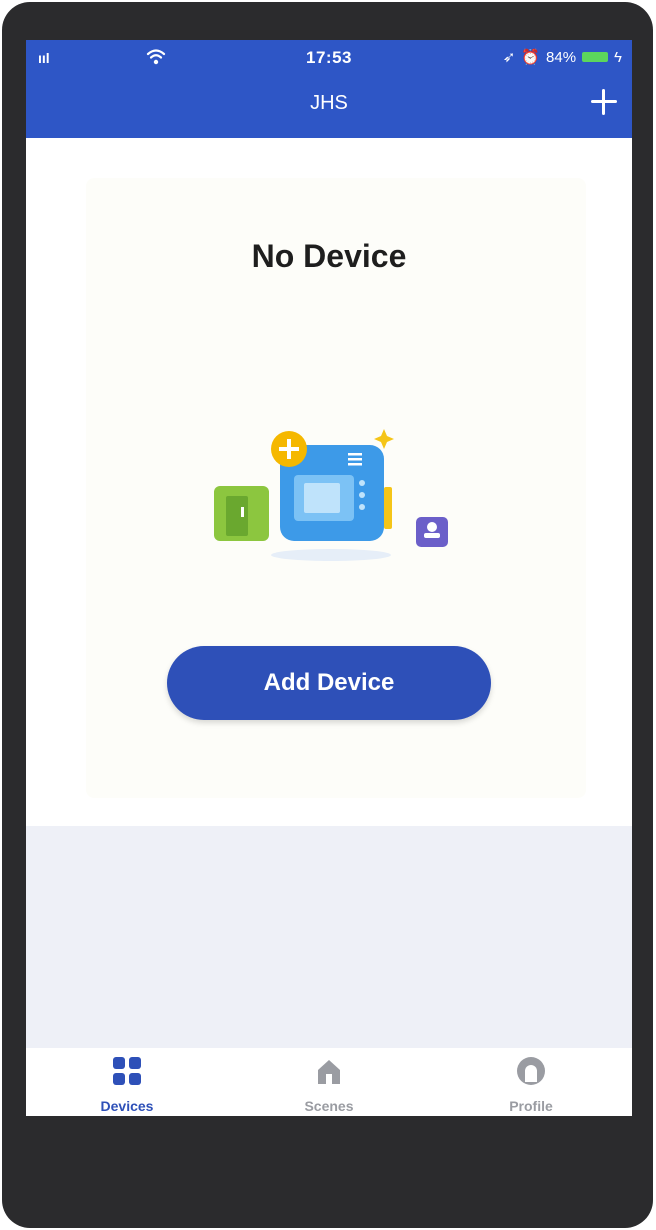 The height and width of the screenshot is (1230, 656). Describe the element at coordinates (595, 57) in the screenshot. I see `battery-icon` at that location.